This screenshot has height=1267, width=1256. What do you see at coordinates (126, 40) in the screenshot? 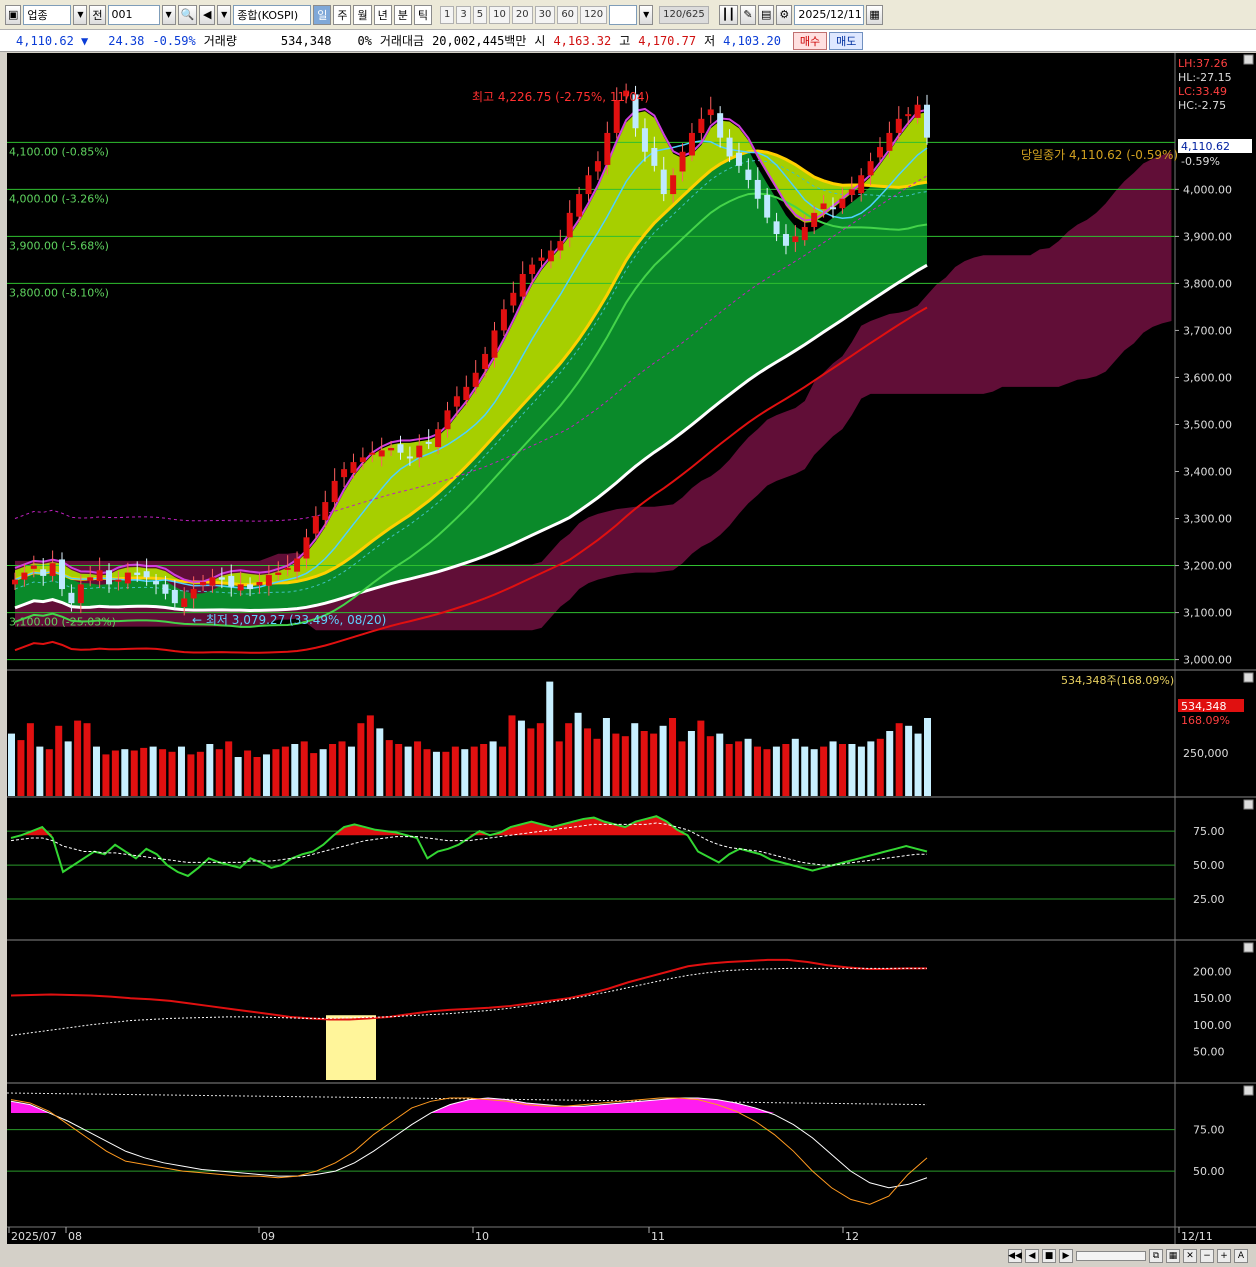
I see `price-change: 24.38` at bounding box center [126, 40].